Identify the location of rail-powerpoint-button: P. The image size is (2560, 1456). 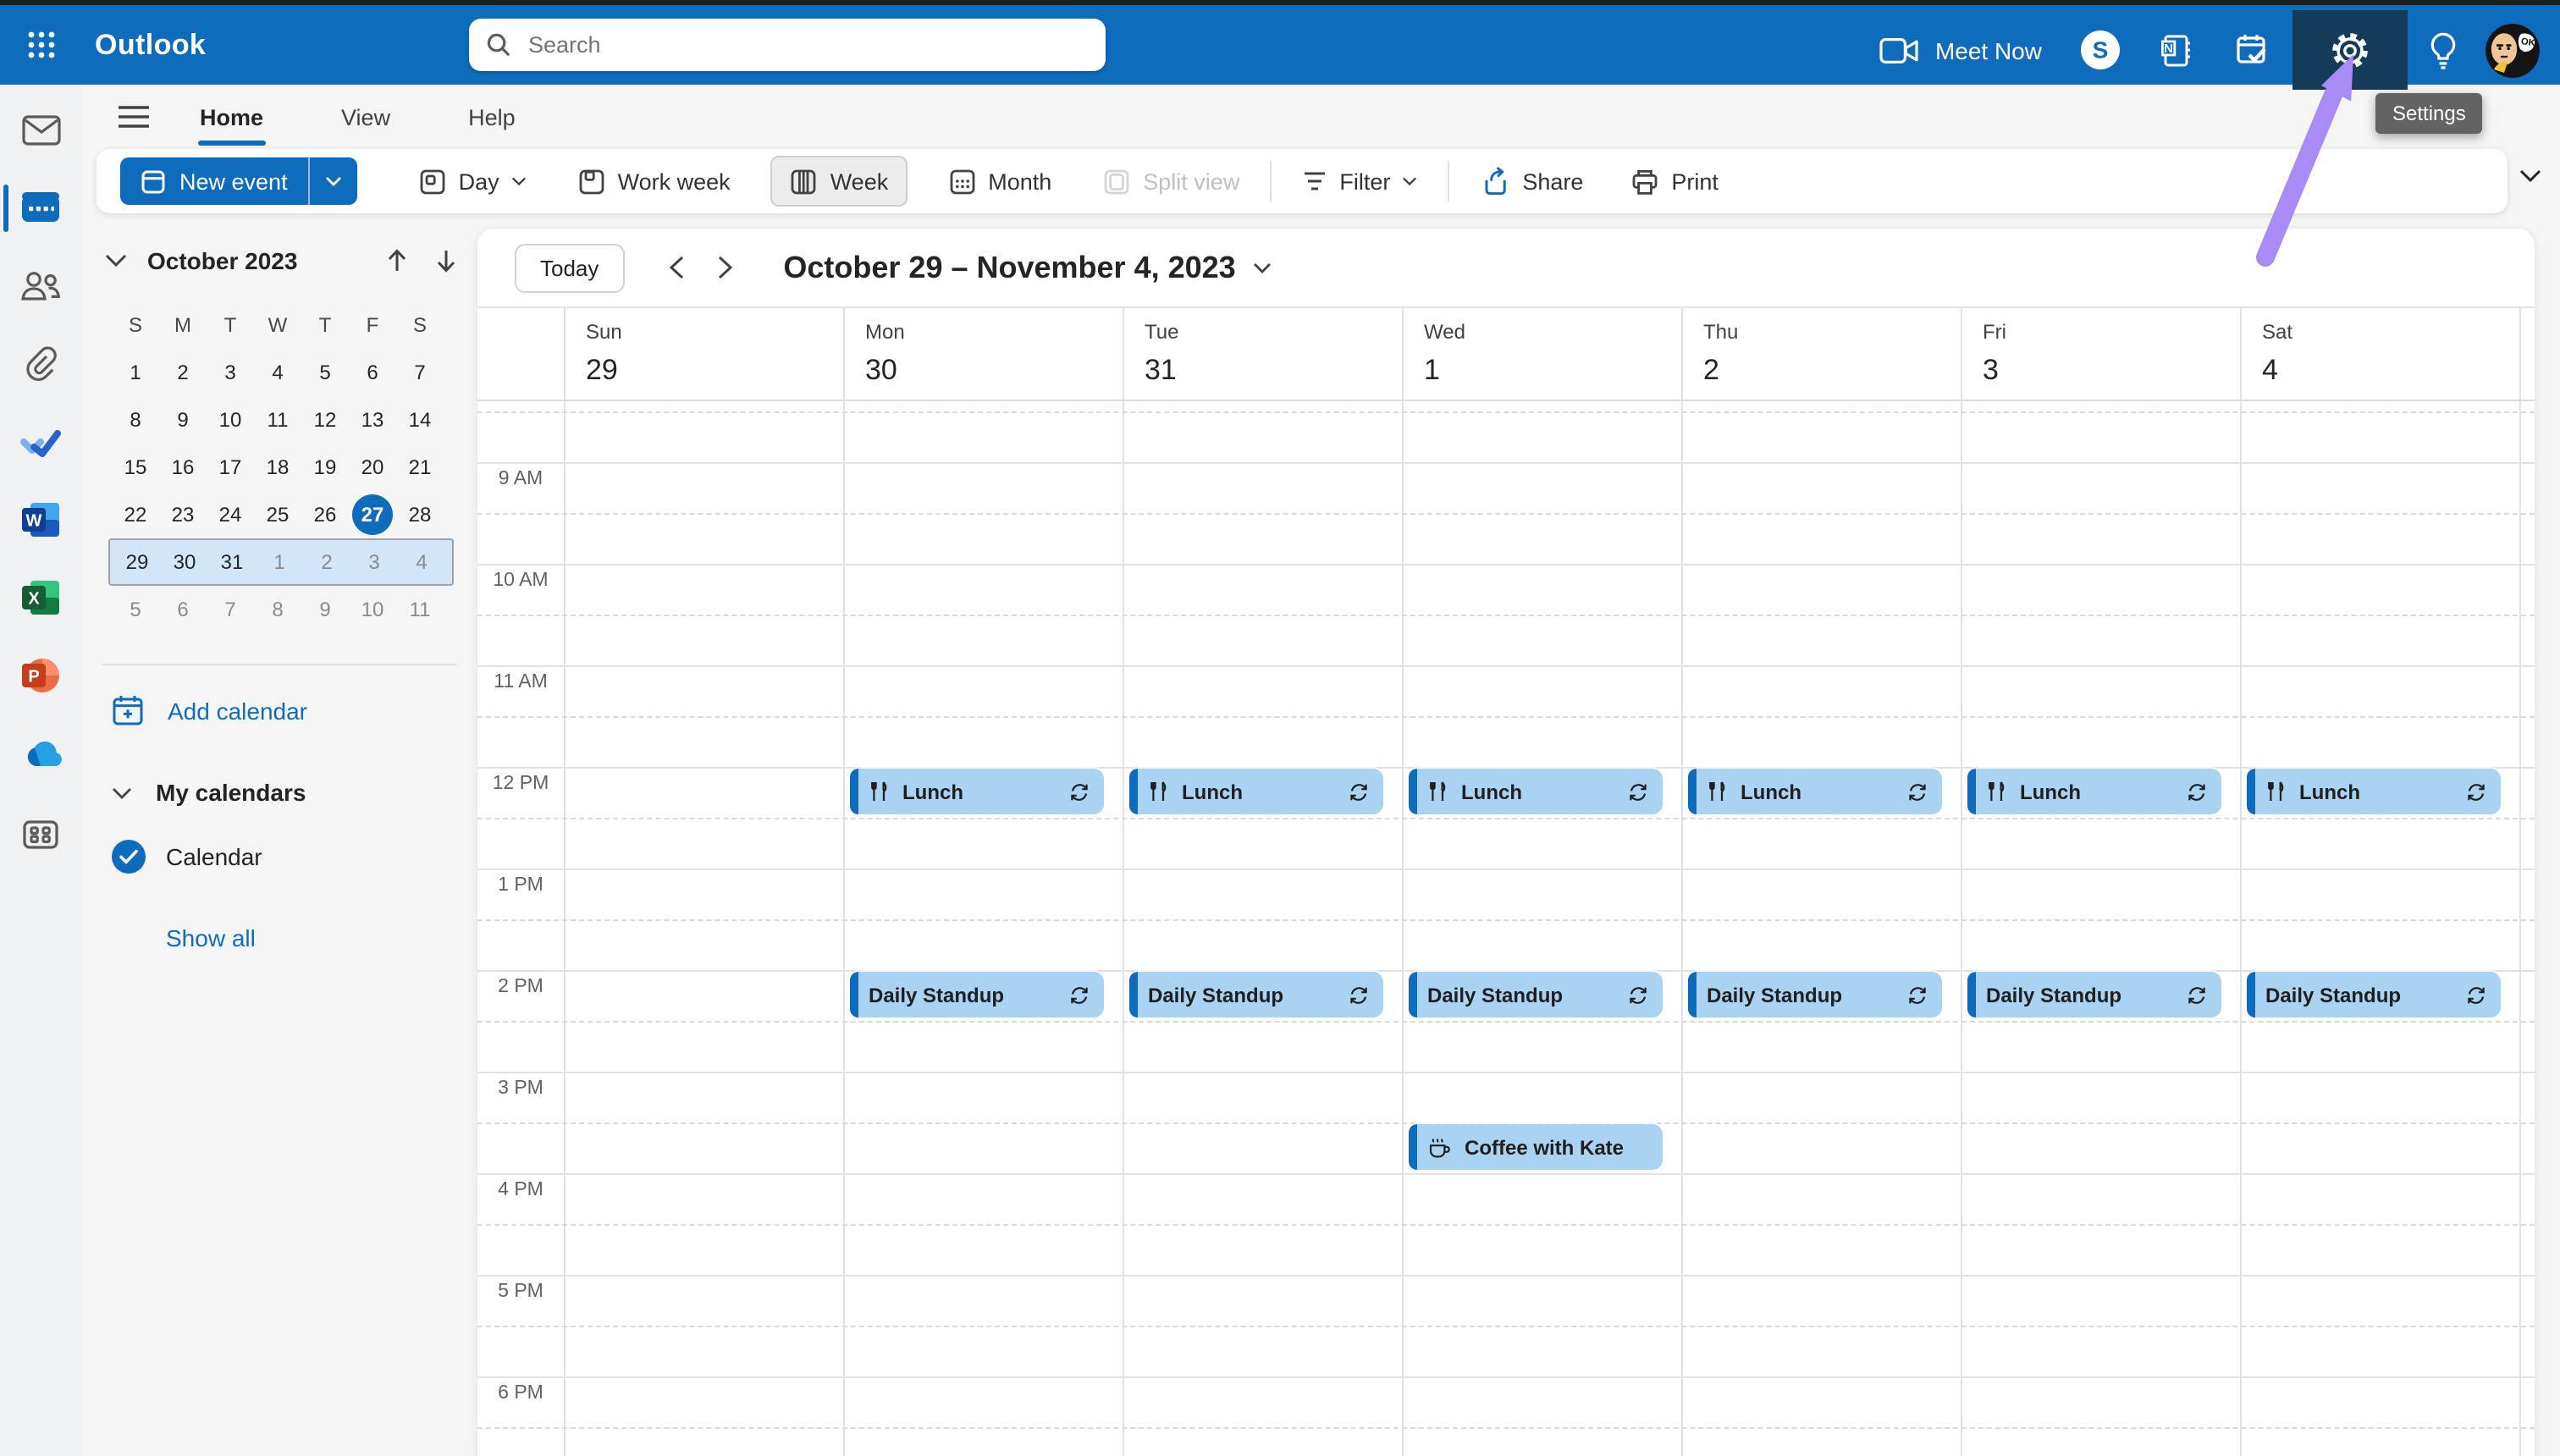
(40, 676).